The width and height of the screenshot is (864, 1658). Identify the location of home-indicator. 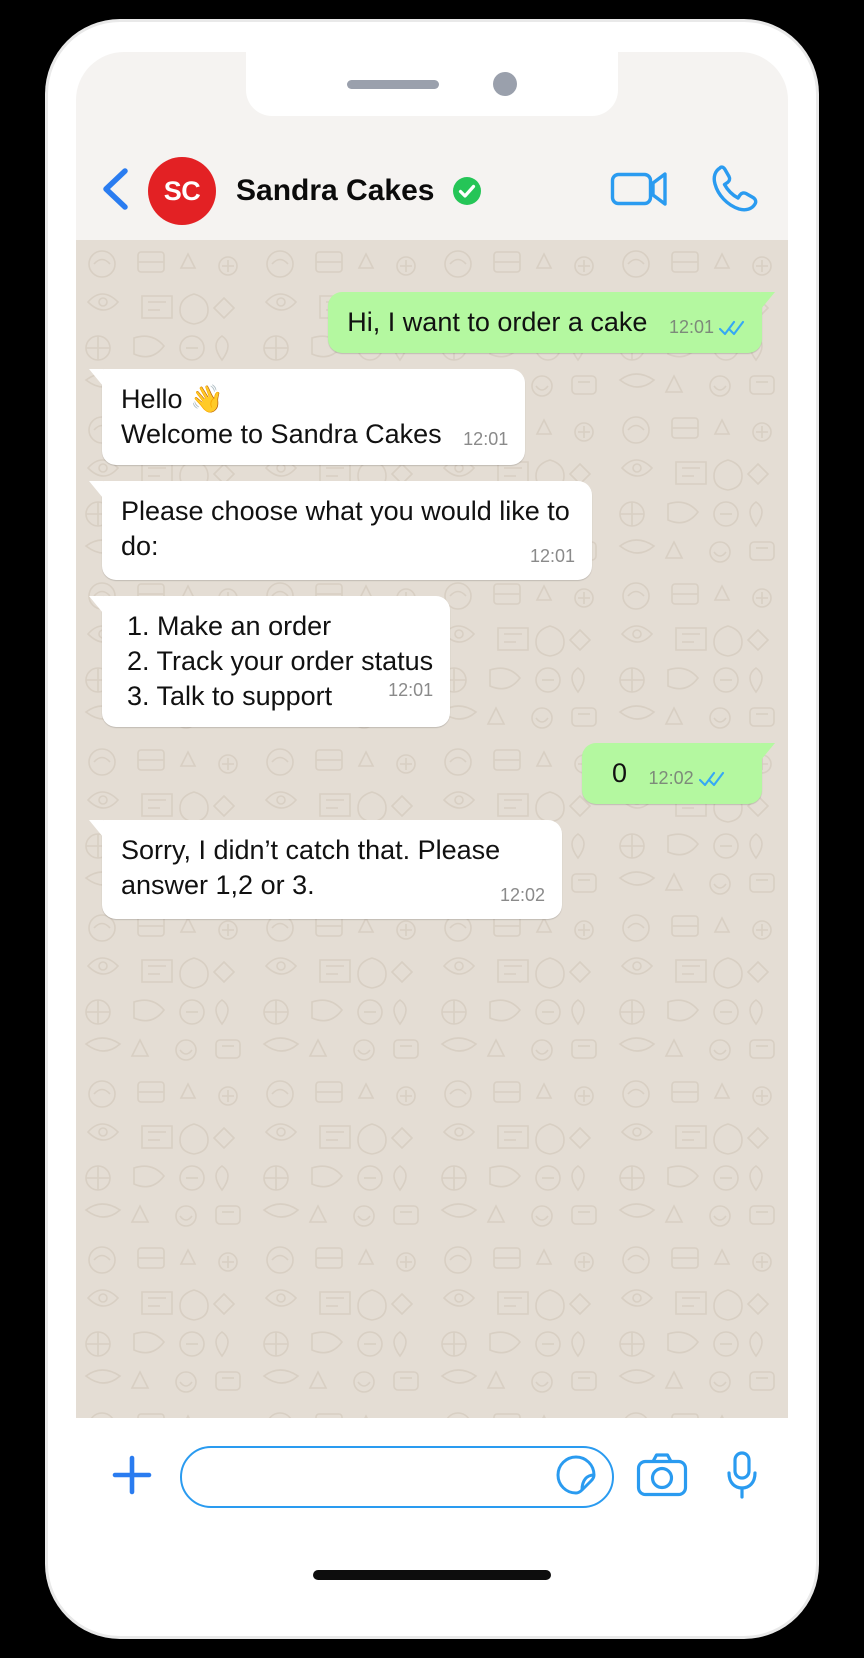
(432, 1575).